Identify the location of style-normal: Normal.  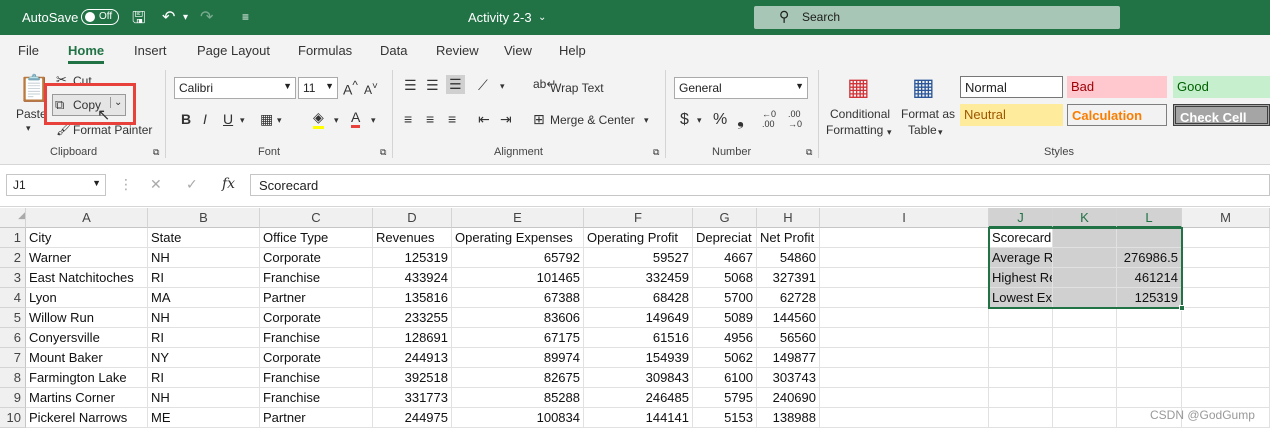
(1011, 87).